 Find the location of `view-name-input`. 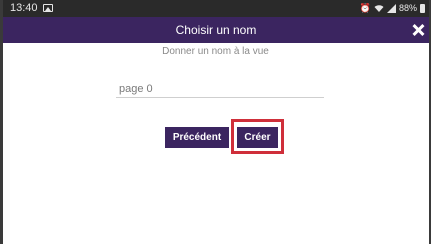

view-name-input is located at coordinates (220, 89).